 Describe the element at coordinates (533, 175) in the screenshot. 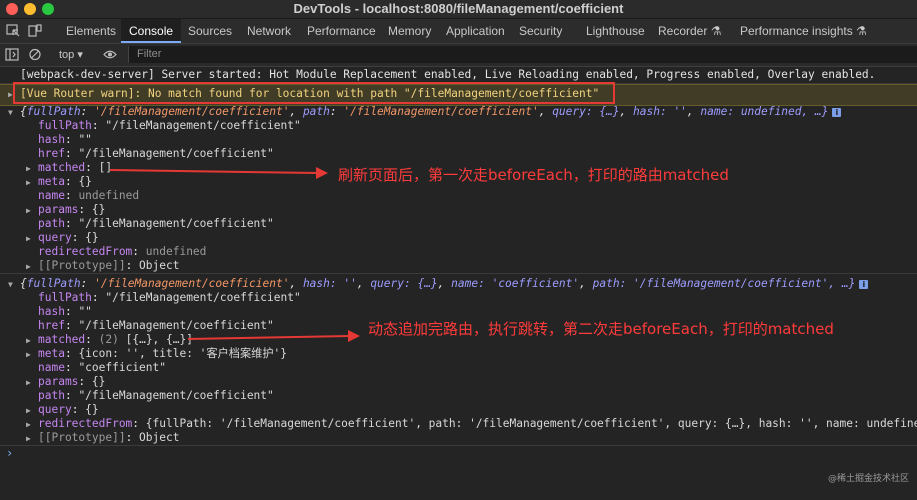

I see `annotation-first: 刷新页面后，第一次走beforeEach，打印的路由matched` at that location.